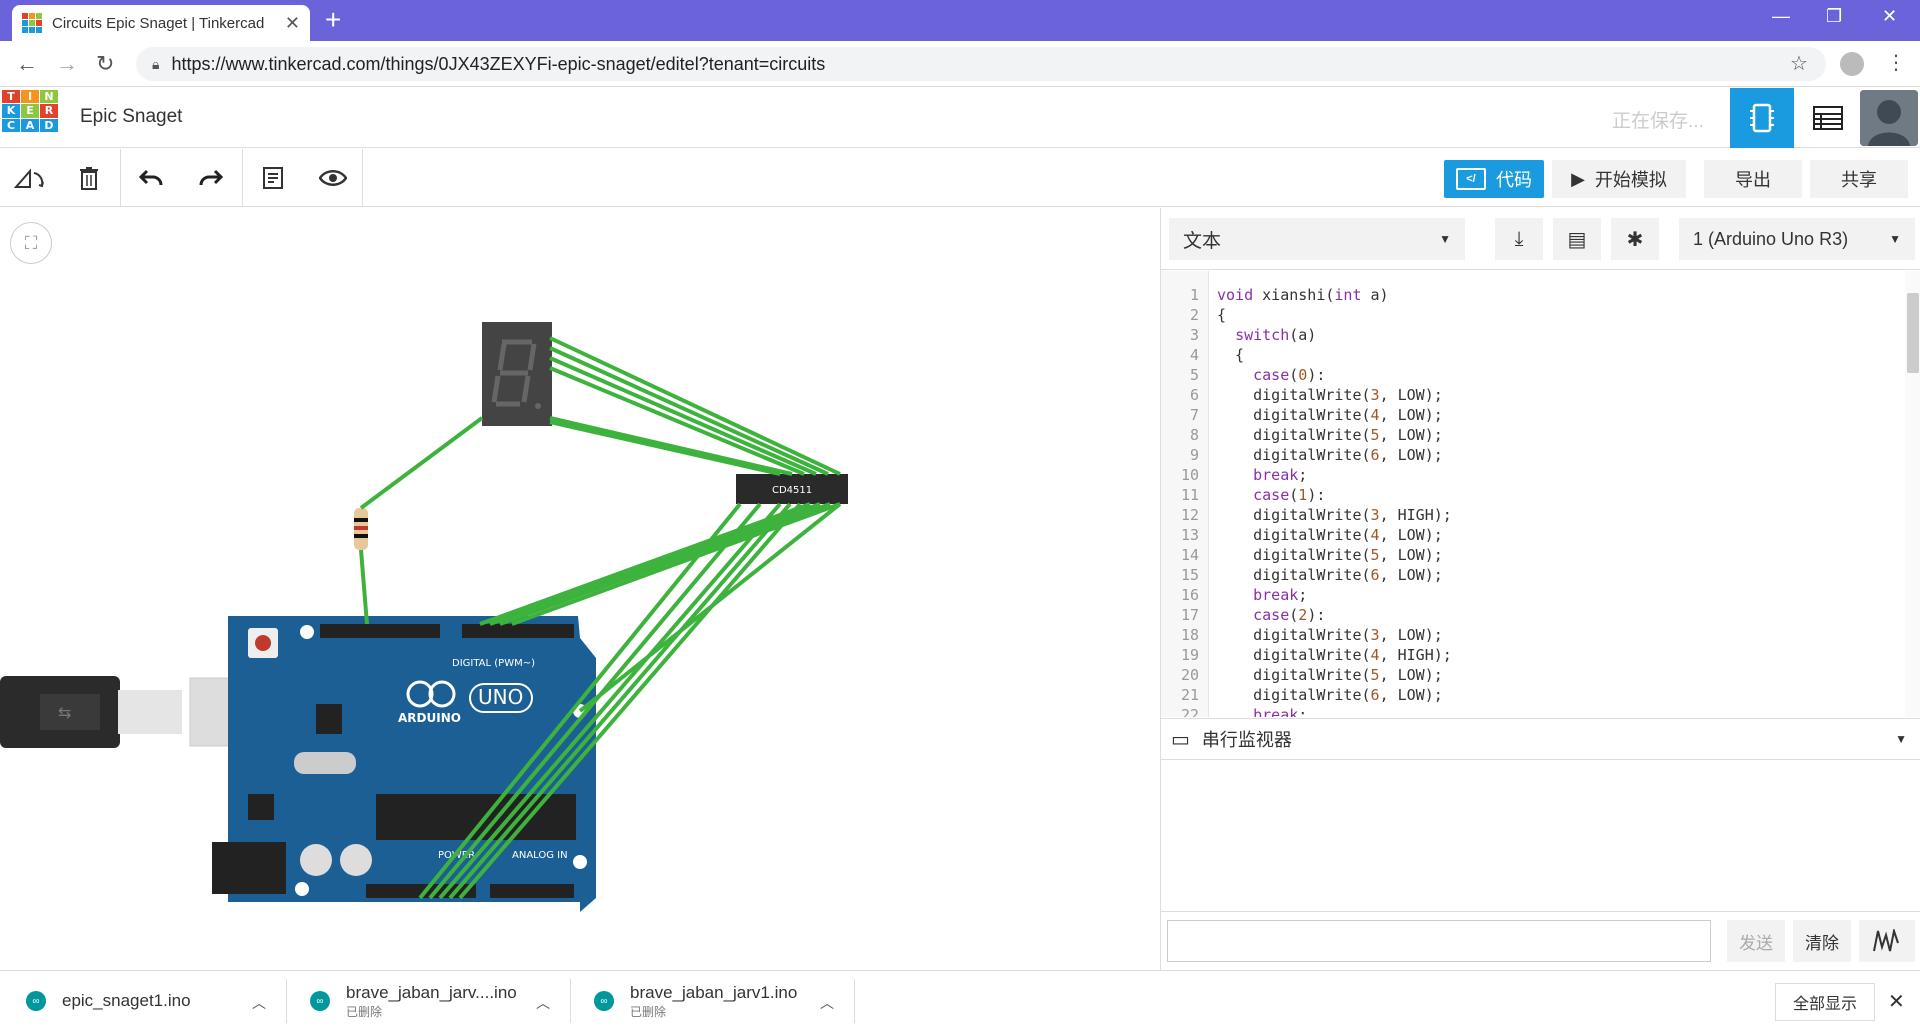  What do you see at coordinates (1519, 239) in the screenshot?
I see `download-code-icon: ⤓` at bounding box center [1519, 239].